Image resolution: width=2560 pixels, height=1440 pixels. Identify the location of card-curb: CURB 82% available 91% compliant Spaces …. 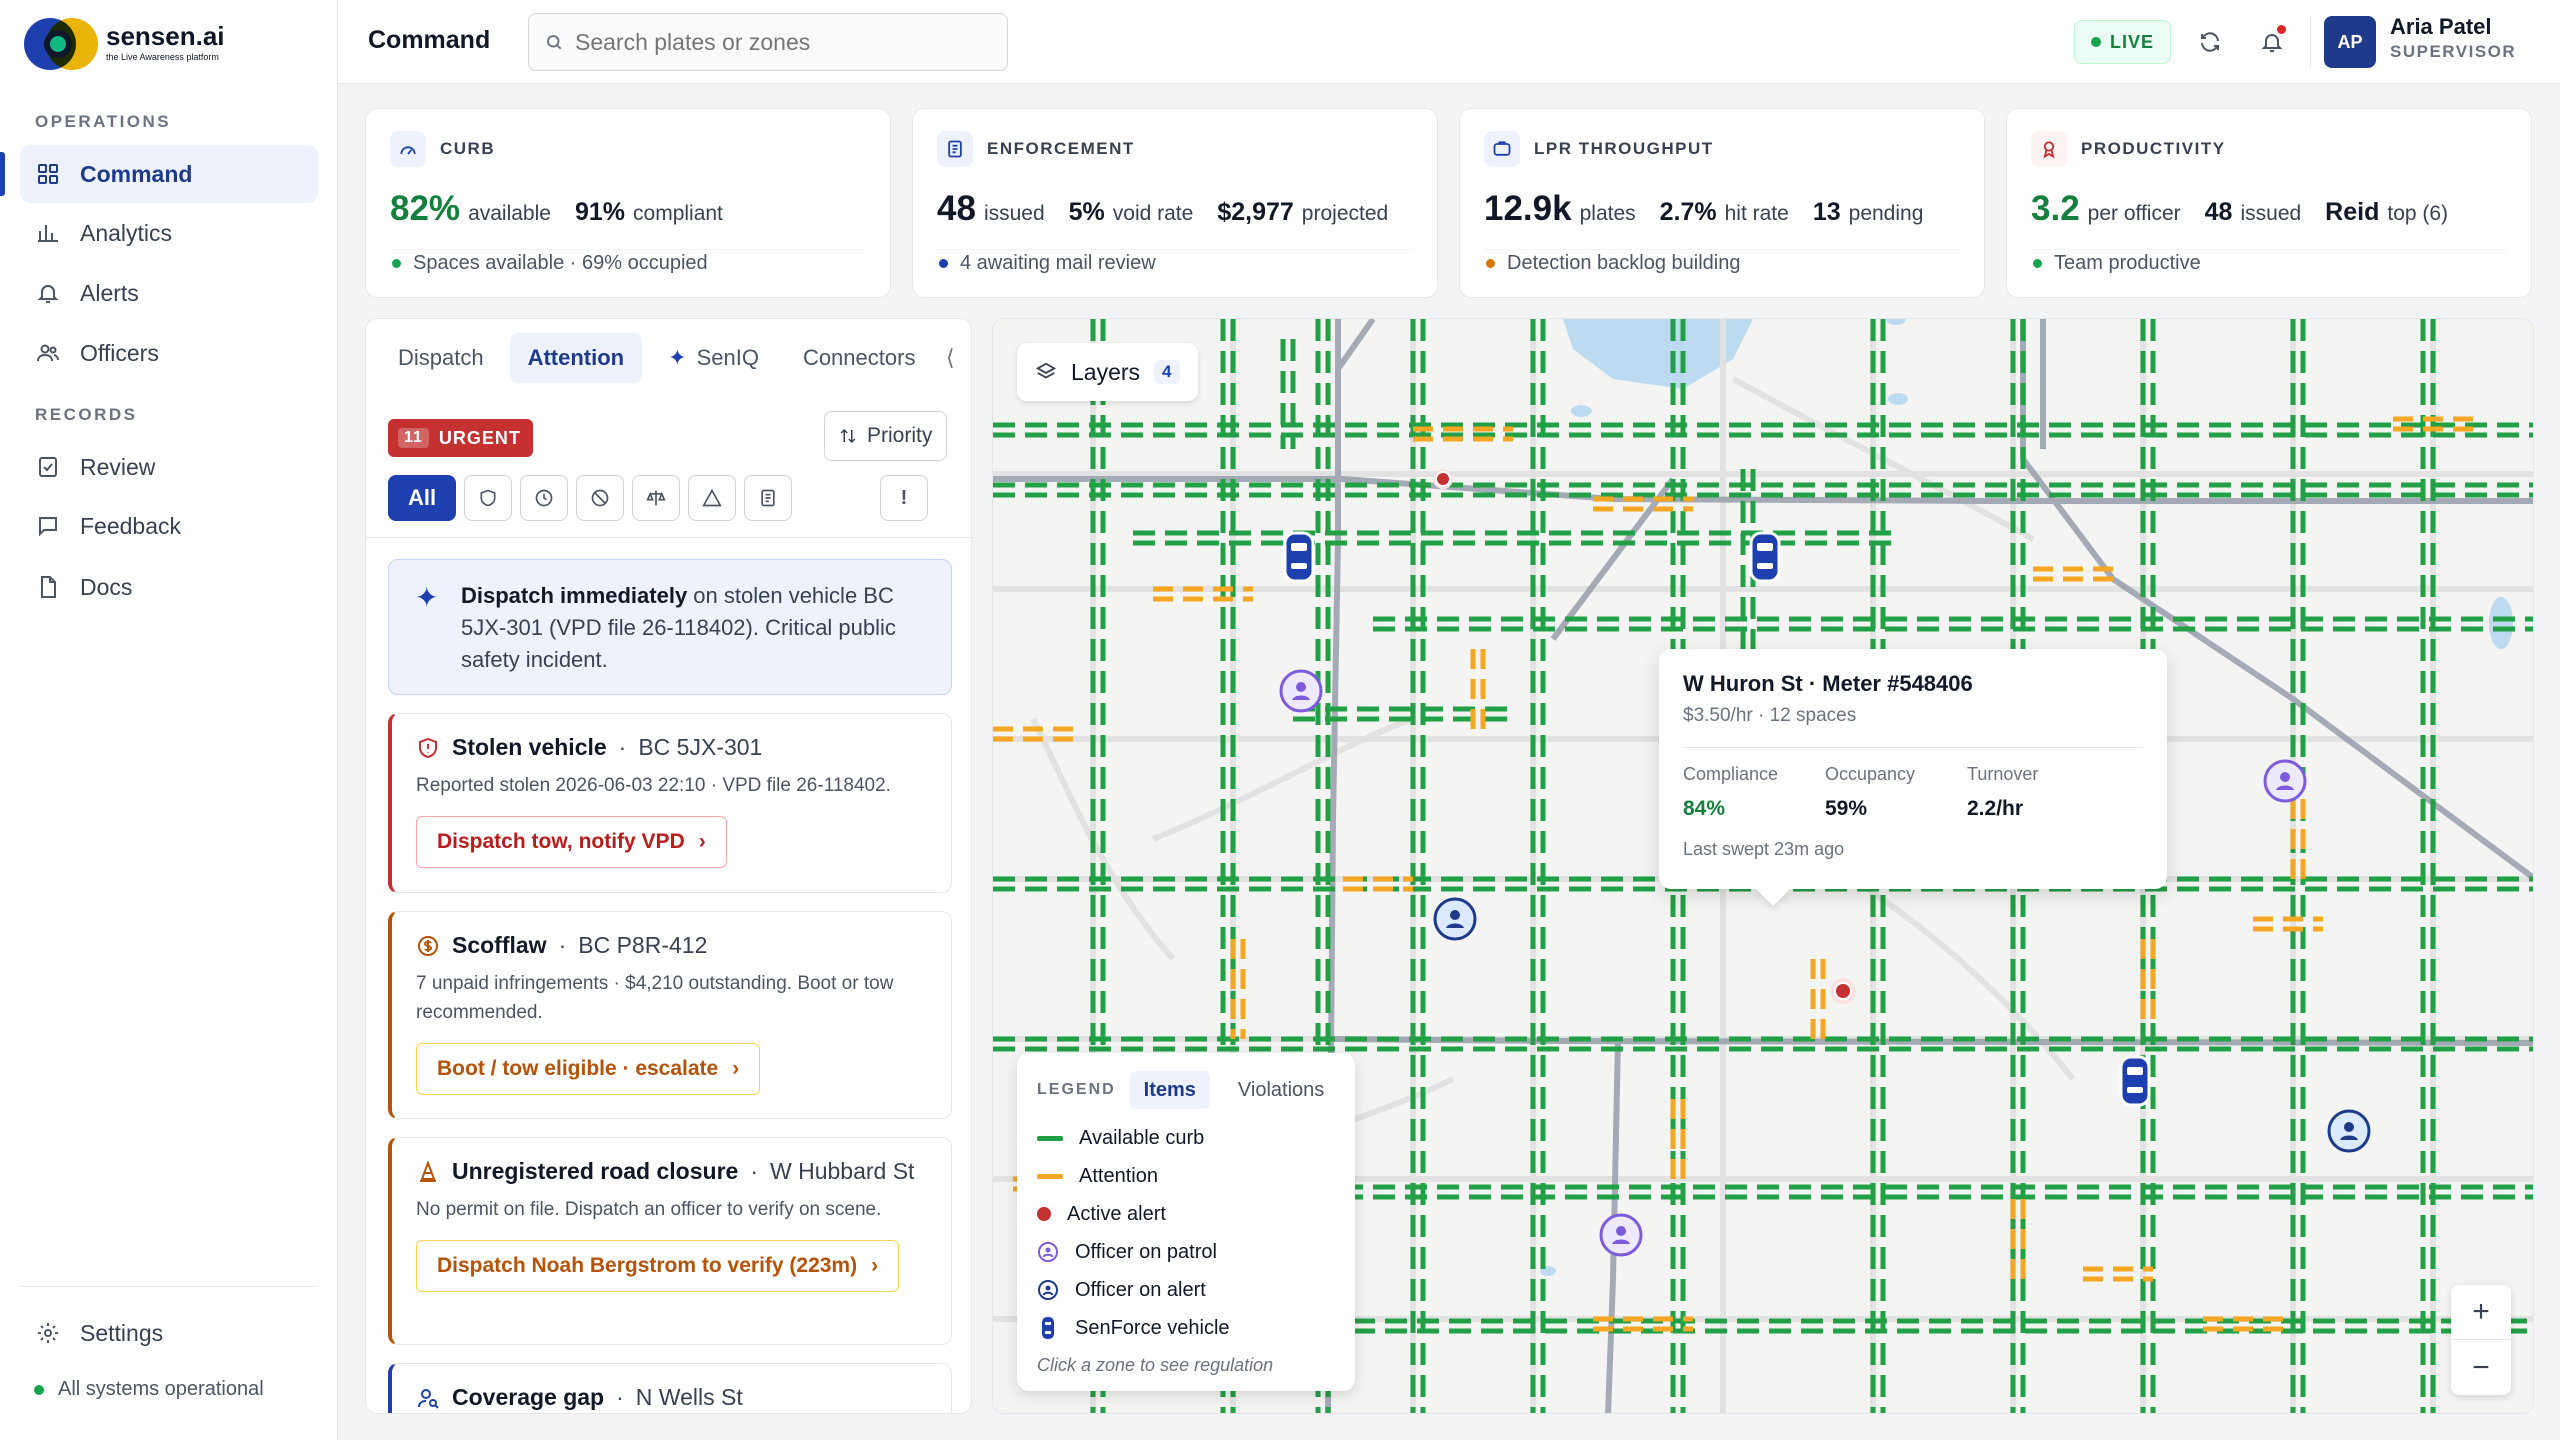
(628, 203).